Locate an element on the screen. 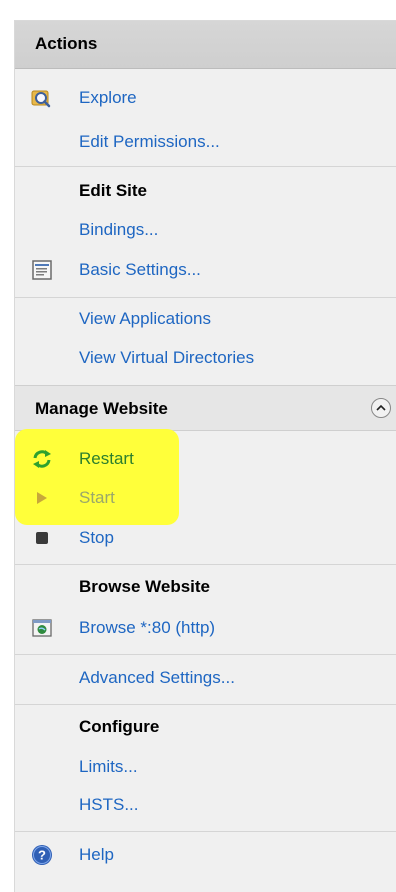  actions-title: Actions is located at coordinates (66, 43).